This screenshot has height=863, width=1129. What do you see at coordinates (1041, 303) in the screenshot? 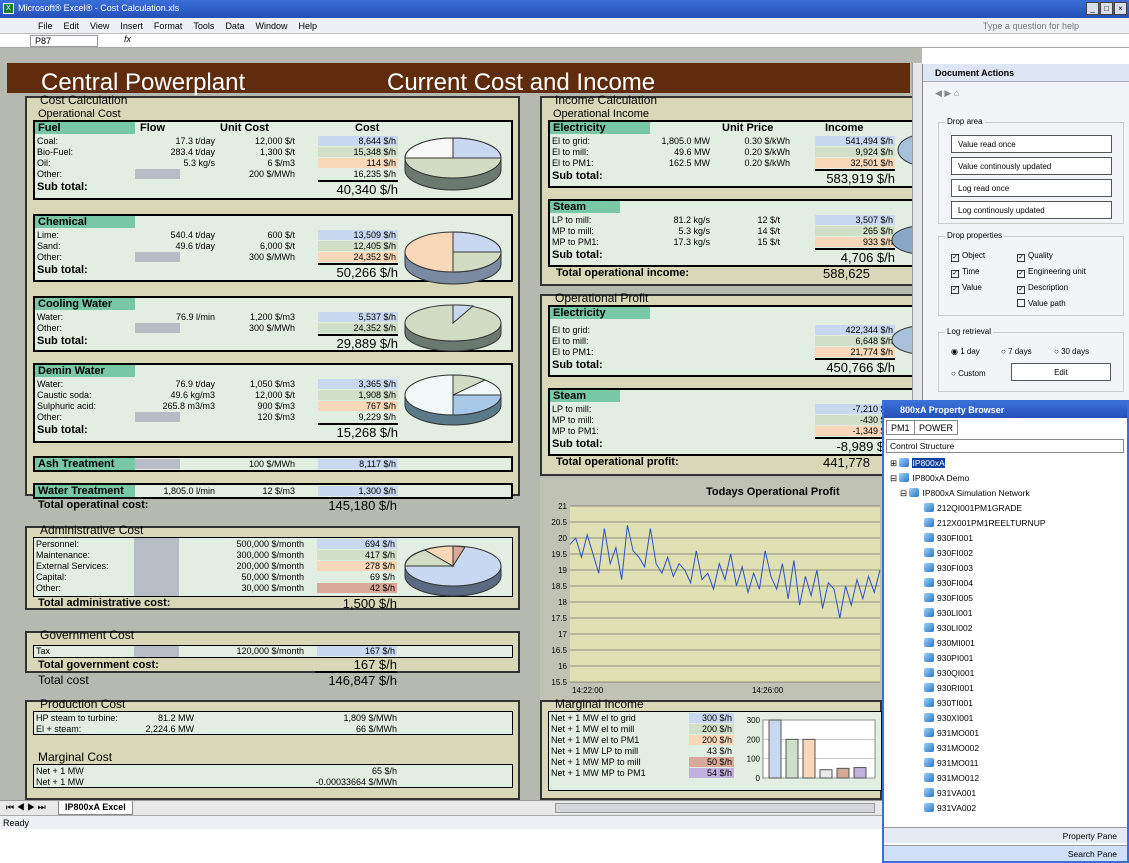
I see `value-path-checkbox: Value path` at bounding box center [1041, 303].